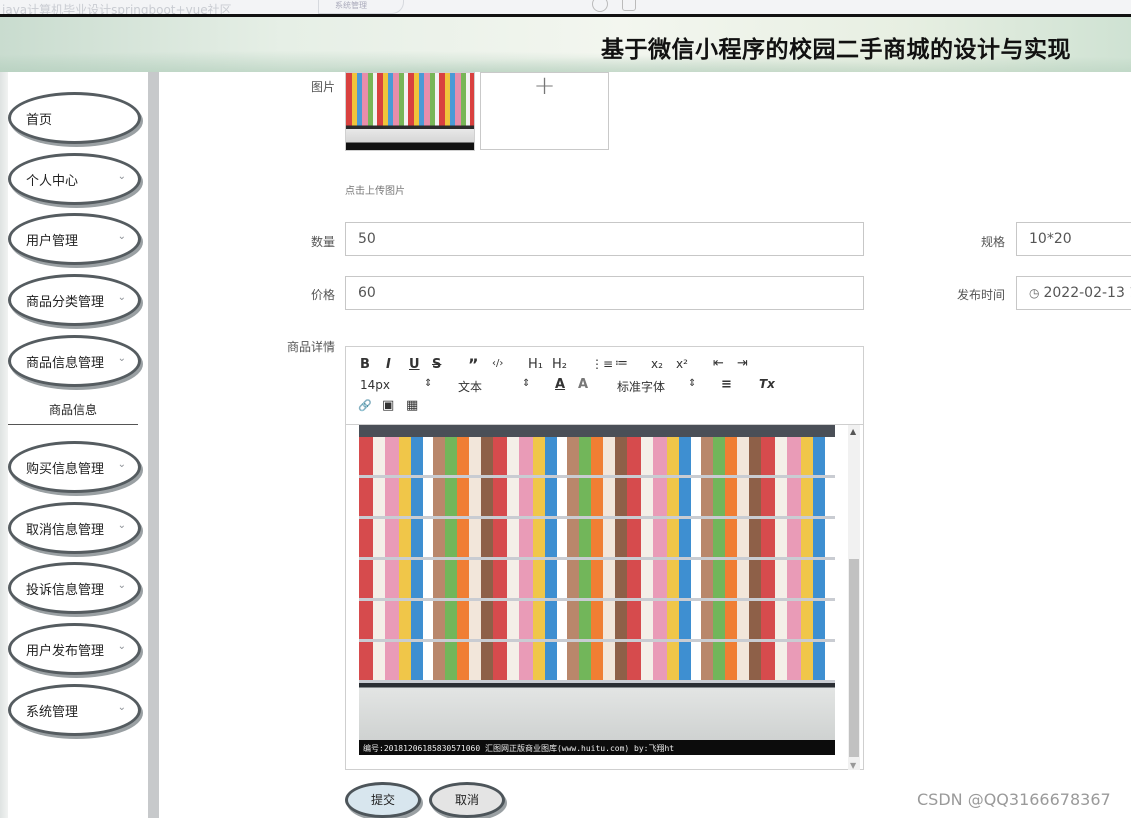 The height and width of the screenshot is (818, 1131). Describe the element at coordinates (65, 530) in the screenshot. I see `sidebar-item-label: 取消信息管理` at that location.